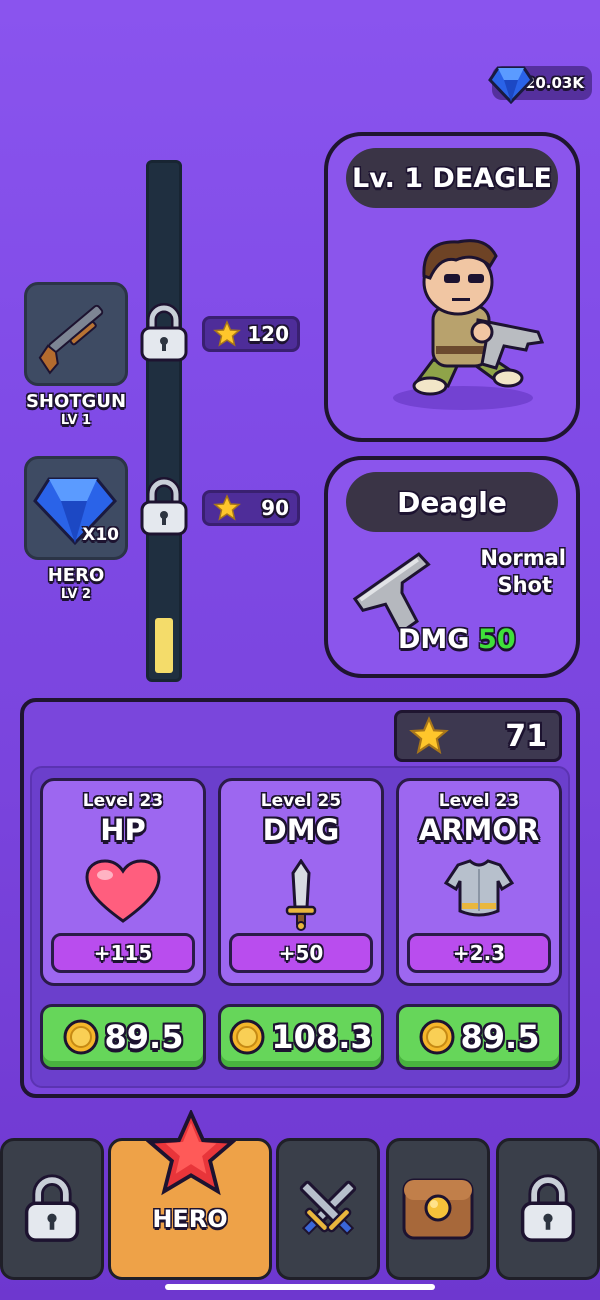  Describe the element at coordinates (322, 1037) in the screenshot. I see `upgrade-price: 108.3` at that location.